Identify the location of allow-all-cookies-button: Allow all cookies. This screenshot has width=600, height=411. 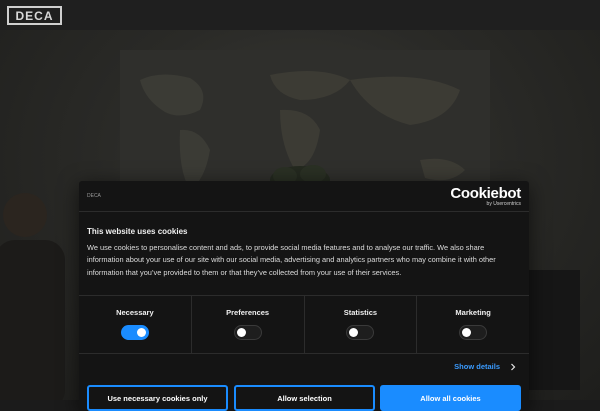
(450, 398).